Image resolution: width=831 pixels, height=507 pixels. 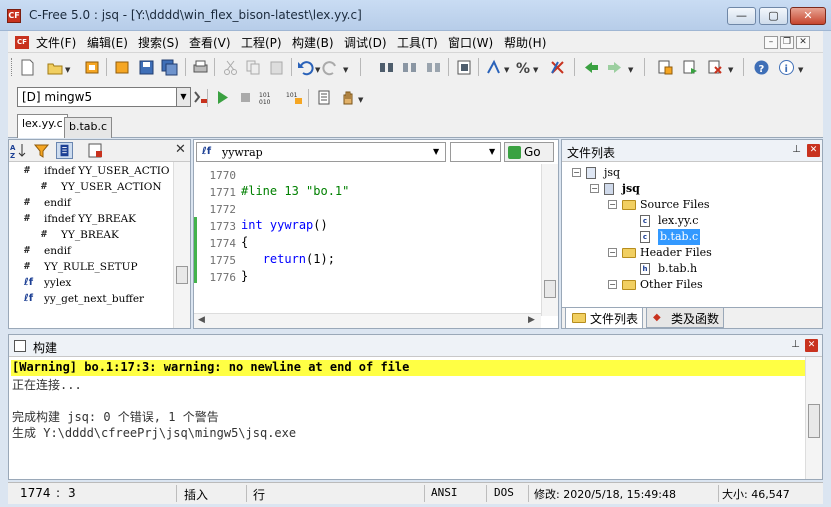 I want to click on build-pin-icon: ⊥, so click(x=795, y=345).